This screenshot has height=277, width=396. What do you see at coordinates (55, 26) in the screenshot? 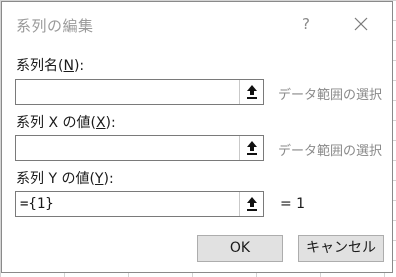
I see `dialog-title: 系列の編集` at bounding box center [55, 26].